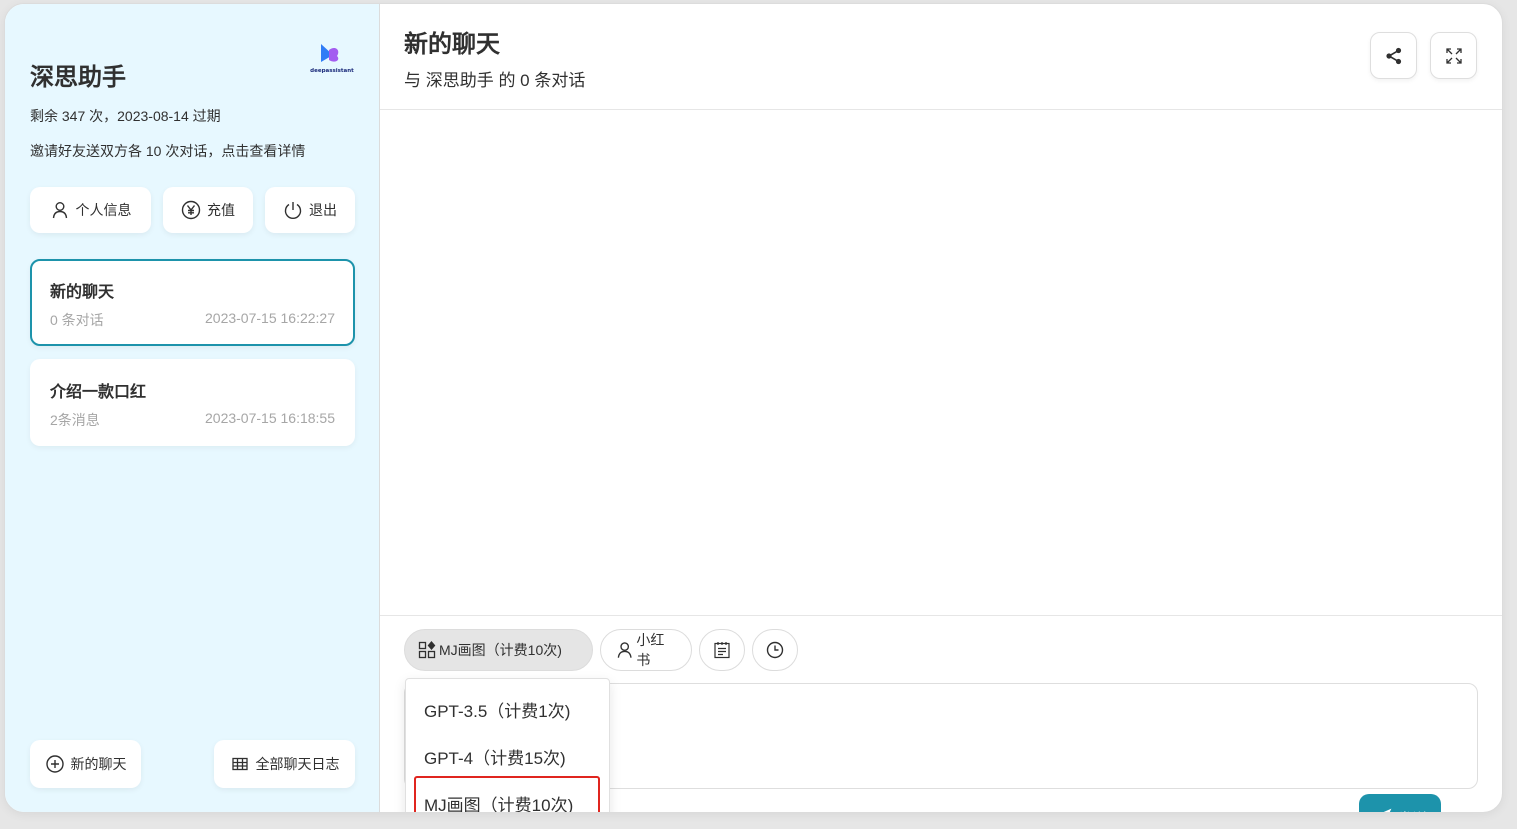 The width and height of the screenshot is (1517, 829). I want to click on clock-icon, so click(775, 650).